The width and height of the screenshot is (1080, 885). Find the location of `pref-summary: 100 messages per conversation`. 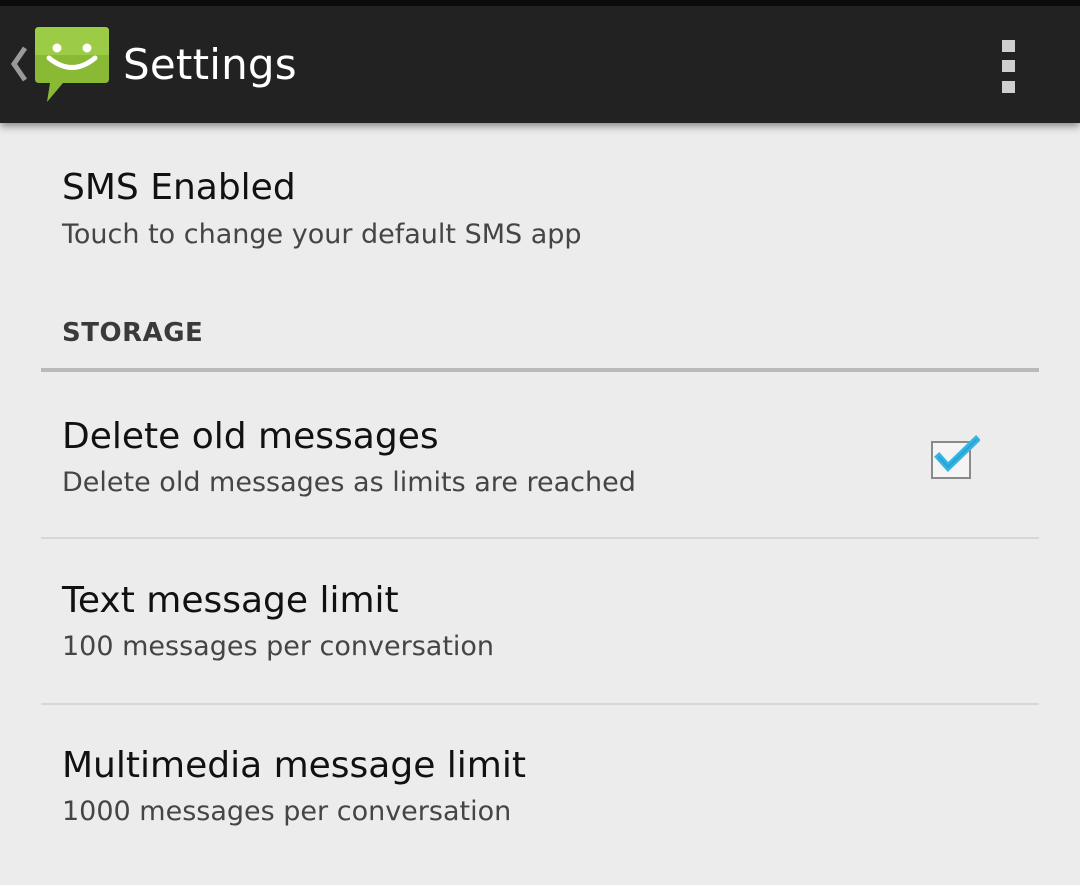

pref-summary: 100 messages per conversation is located at coordinates (278, 646).